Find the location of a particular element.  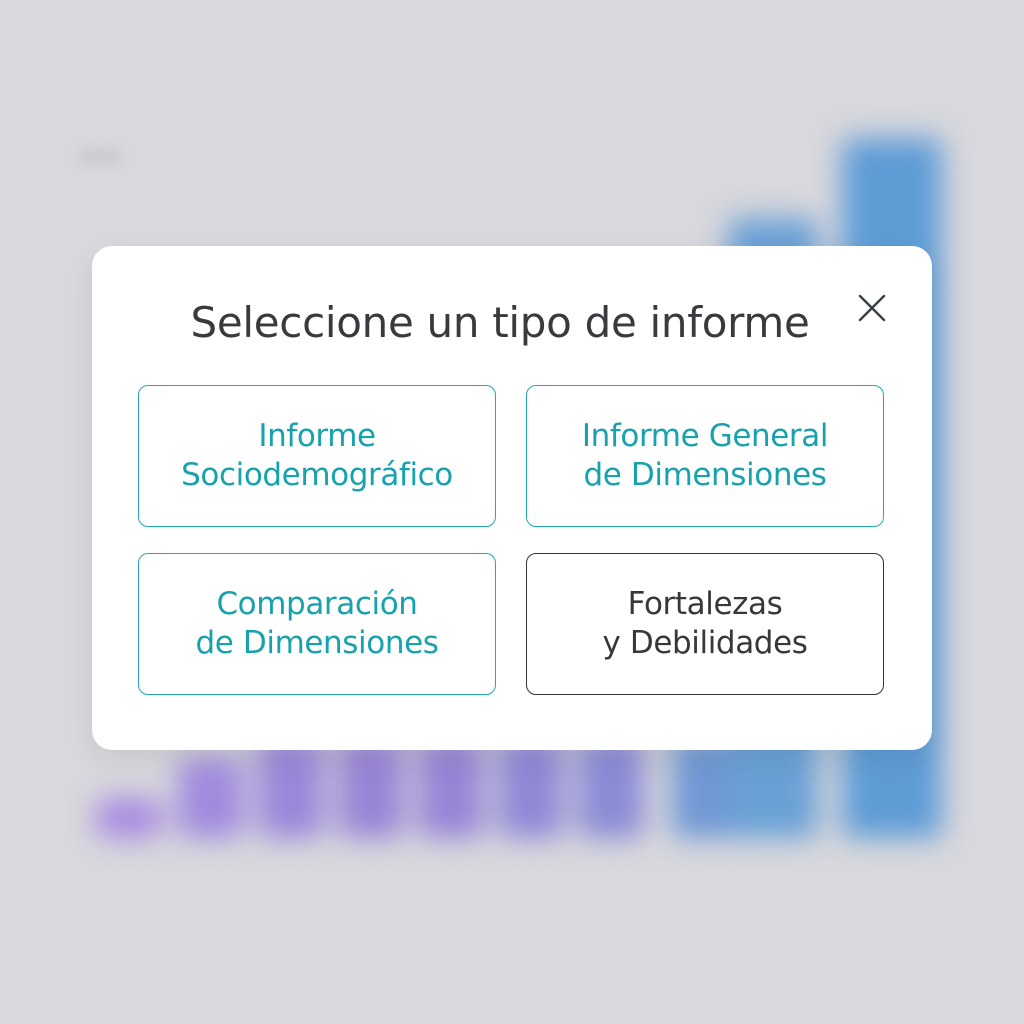

option-fortalezas-debilidades: Fortalezas y Debilidades is located at coordinates (705, 624).